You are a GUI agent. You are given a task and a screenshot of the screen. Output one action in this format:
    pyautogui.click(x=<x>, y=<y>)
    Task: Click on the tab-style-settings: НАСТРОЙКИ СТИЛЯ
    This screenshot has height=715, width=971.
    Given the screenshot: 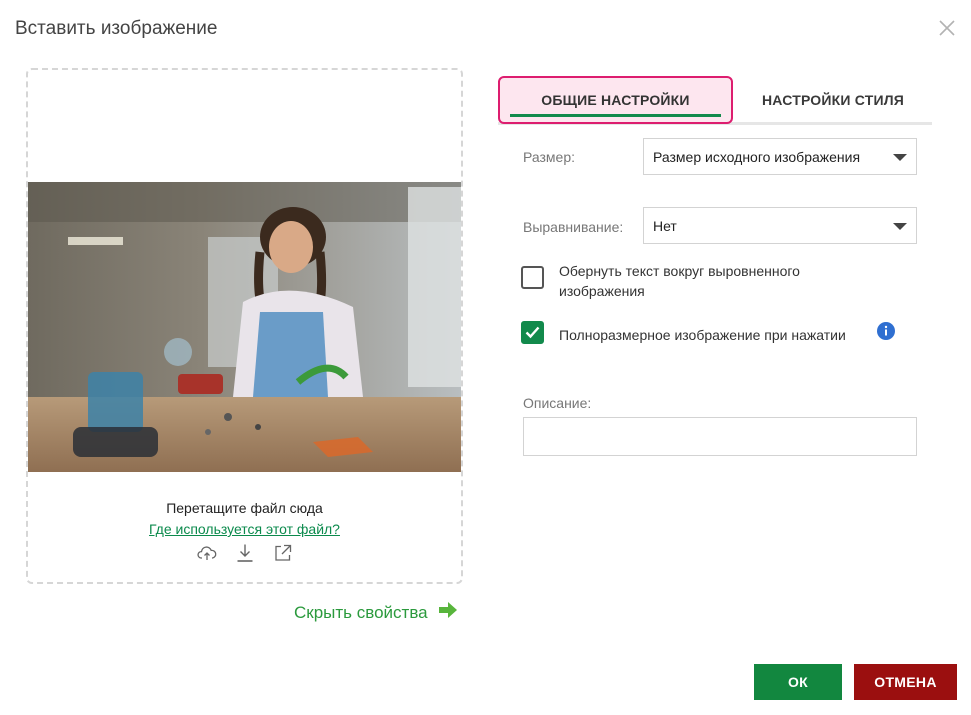 What is the action you would take?
    pyautogui.click(x=833, y=100)
    